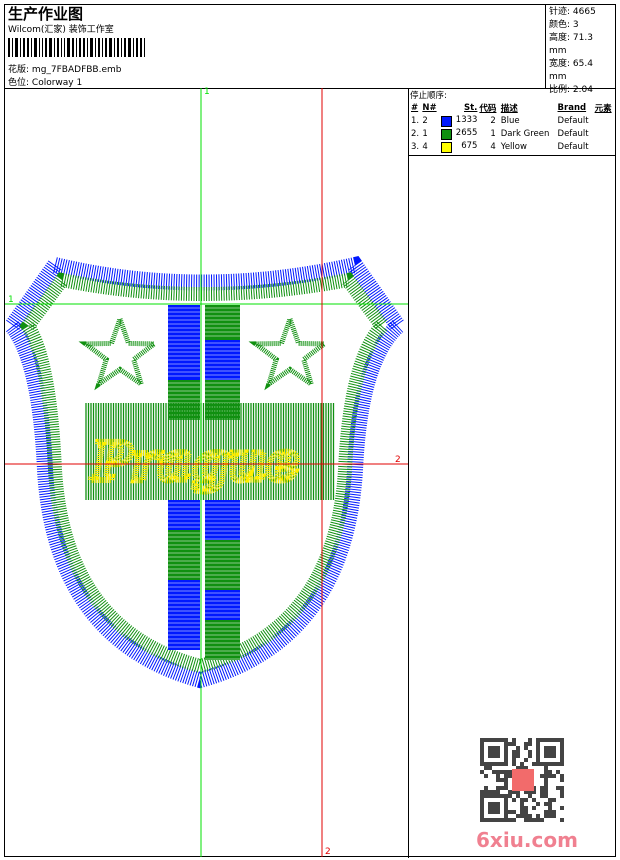  Describe the element at coordinates (523, 780) in the screenshot. I see `watermark-stamp` at that location.